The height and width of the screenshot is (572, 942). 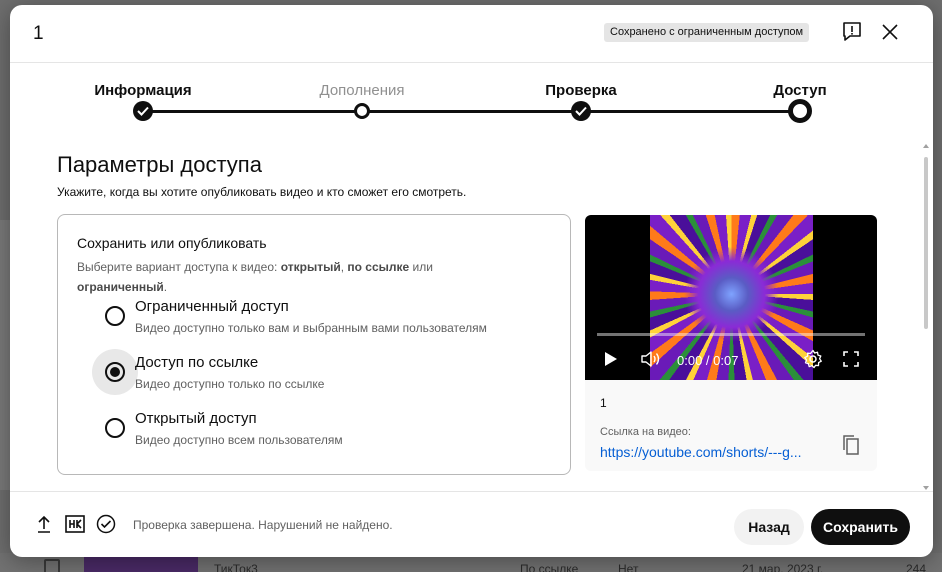 I want to click on volume-icon, so click(x=650, y=359).